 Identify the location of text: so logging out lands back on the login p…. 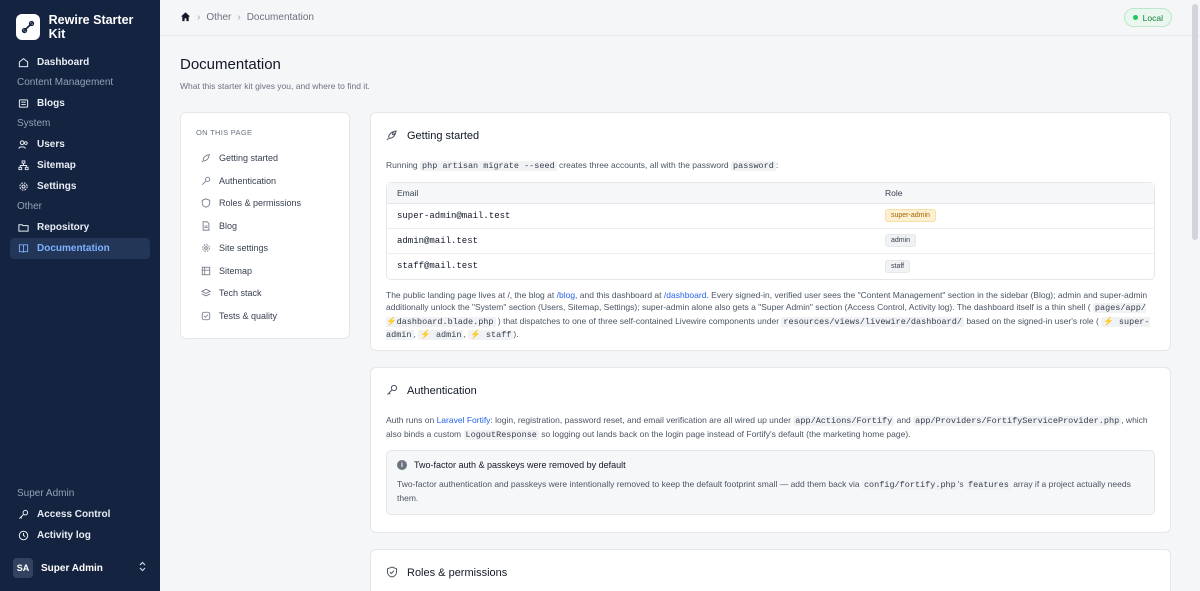
(726, 433).